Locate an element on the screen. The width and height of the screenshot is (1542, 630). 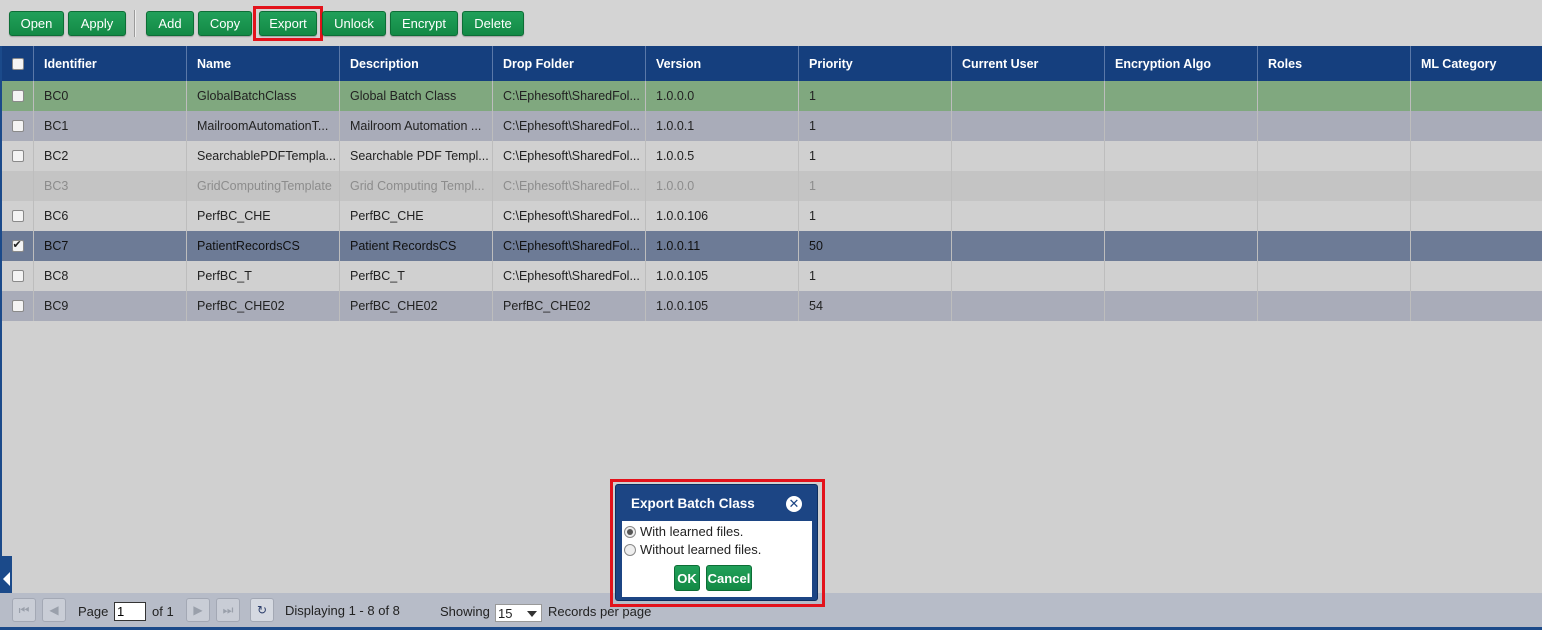
page-number-input is located at coordinates (130, 611).